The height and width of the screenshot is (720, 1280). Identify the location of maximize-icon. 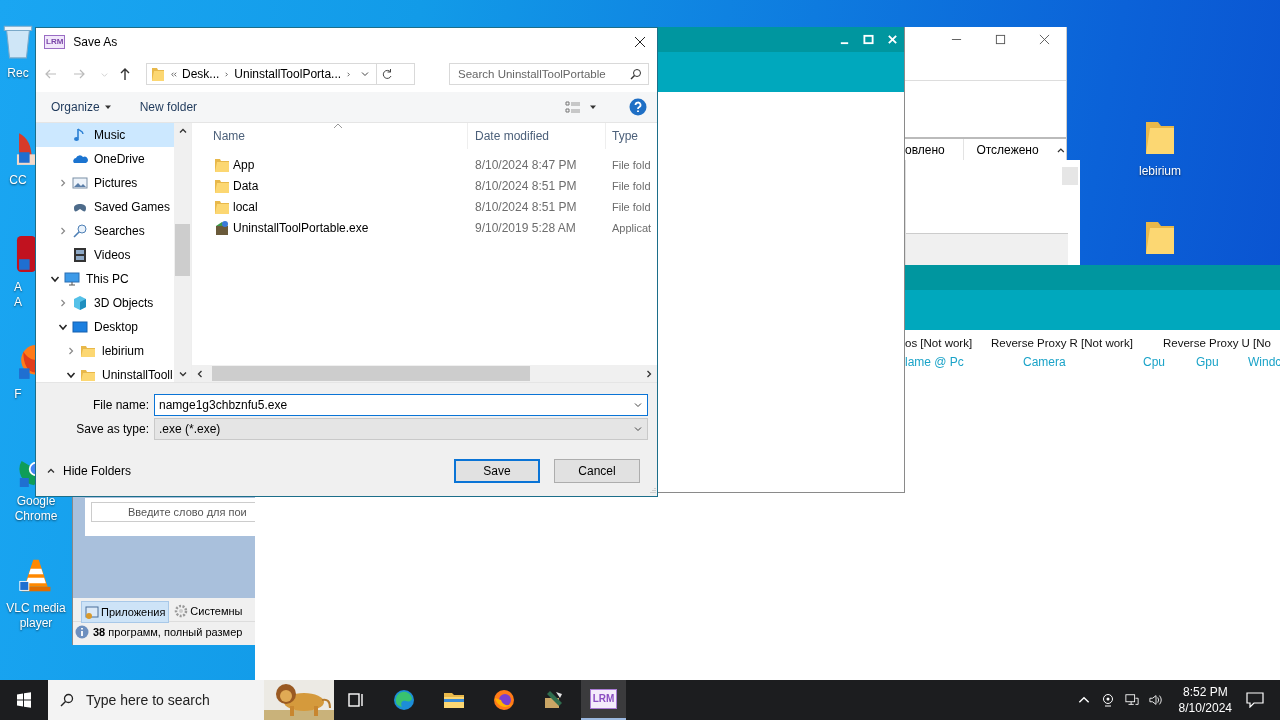
(1000, 39).